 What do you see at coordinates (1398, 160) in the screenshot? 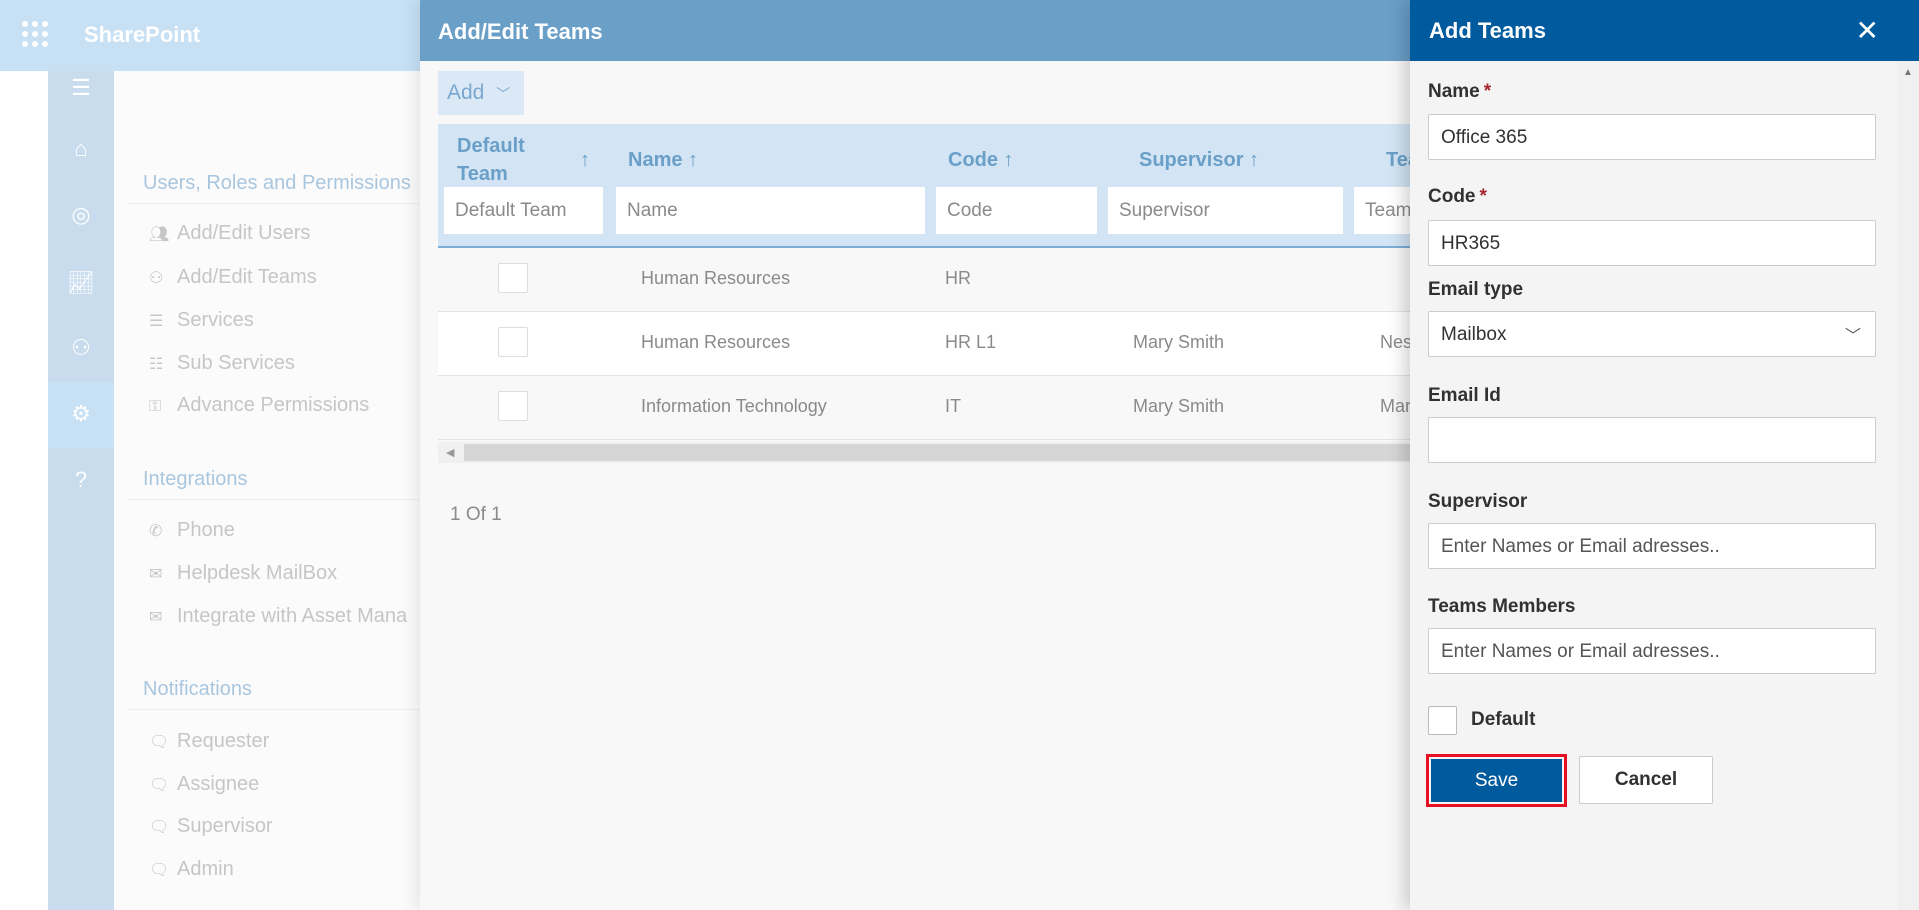
I see `column-header-team: Team` at bounding box center [1398, 160].